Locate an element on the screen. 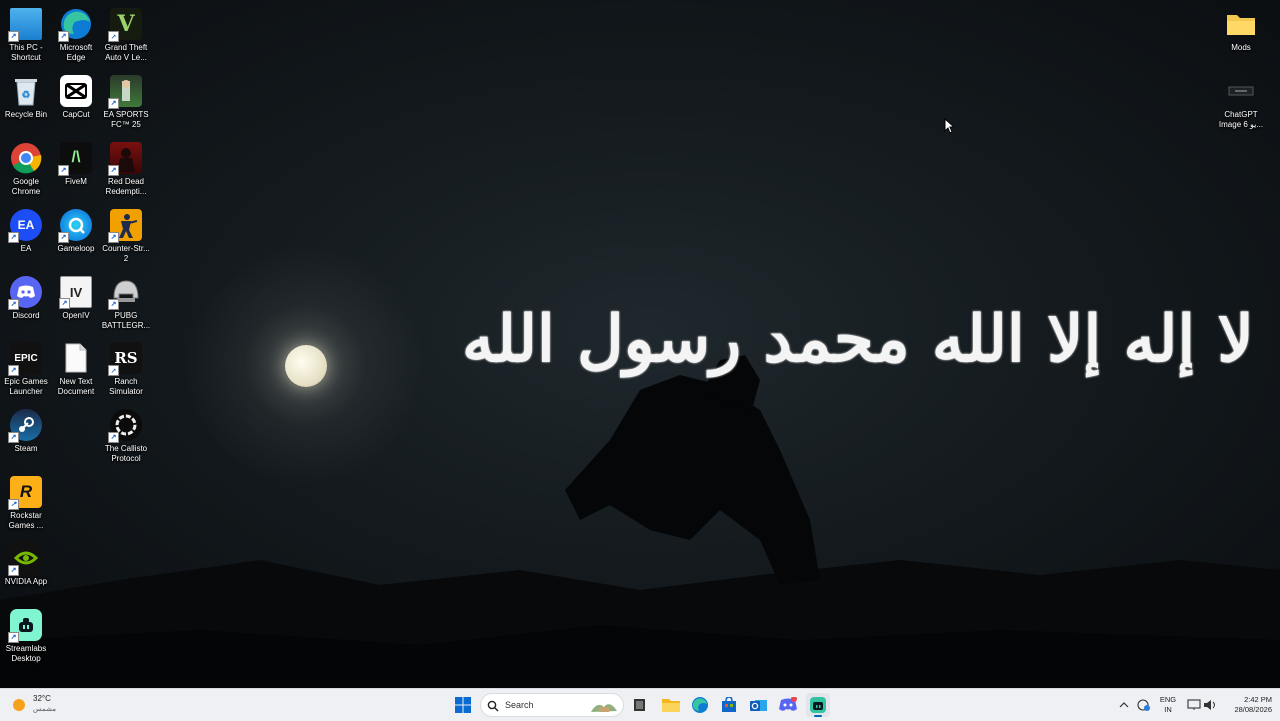 The image size is (1280, 721). icon-label: OpenIV is located at coordinates (76, 315).